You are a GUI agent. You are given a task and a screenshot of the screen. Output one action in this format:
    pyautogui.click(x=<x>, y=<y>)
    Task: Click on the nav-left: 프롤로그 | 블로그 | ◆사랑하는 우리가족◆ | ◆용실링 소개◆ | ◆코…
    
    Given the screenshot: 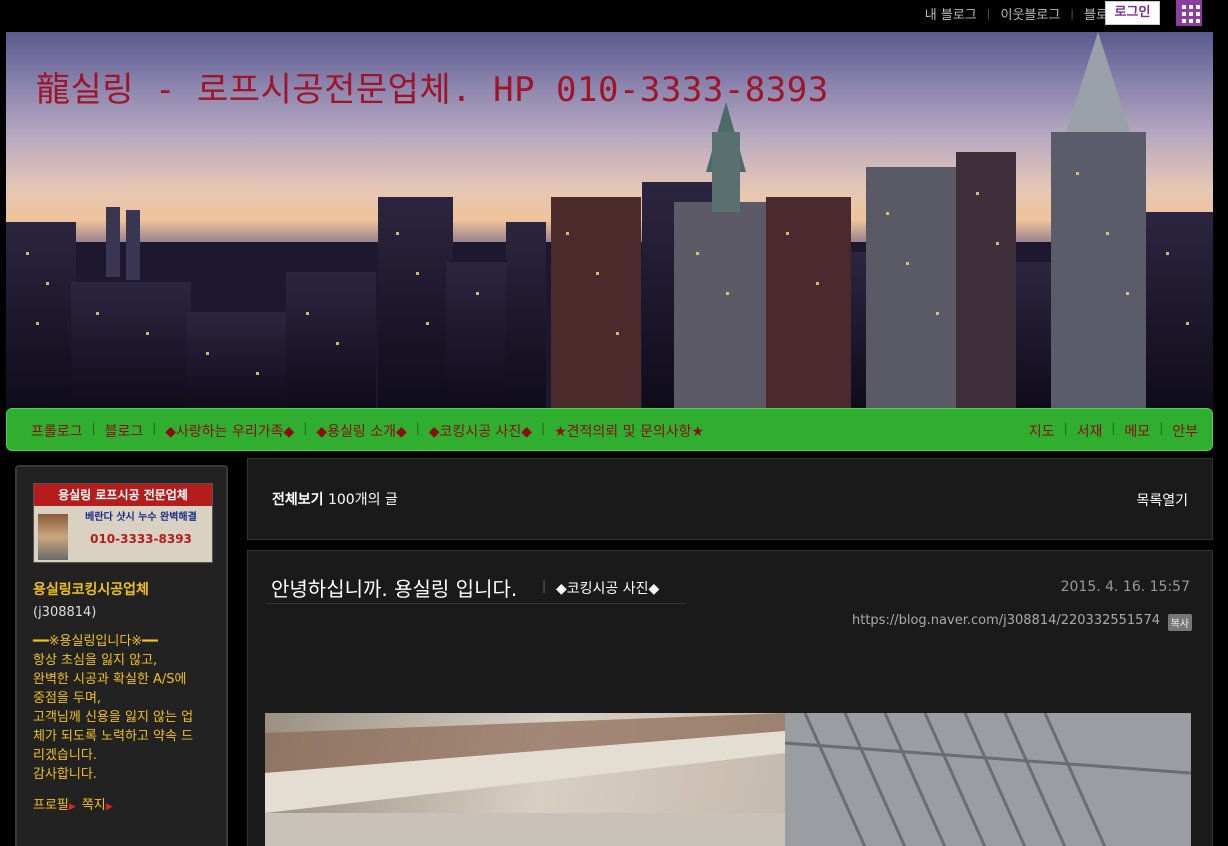 What is the action you would take?
    pyautogui.click(x=367, y=431)
    